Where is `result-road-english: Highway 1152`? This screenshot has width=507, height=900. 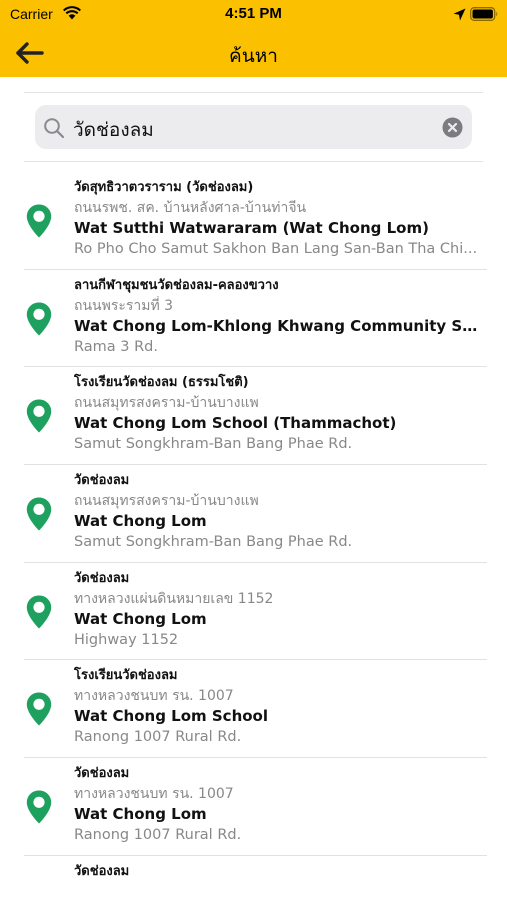
result-road-english: Highway 1152 is located at coordinates (126, 639).